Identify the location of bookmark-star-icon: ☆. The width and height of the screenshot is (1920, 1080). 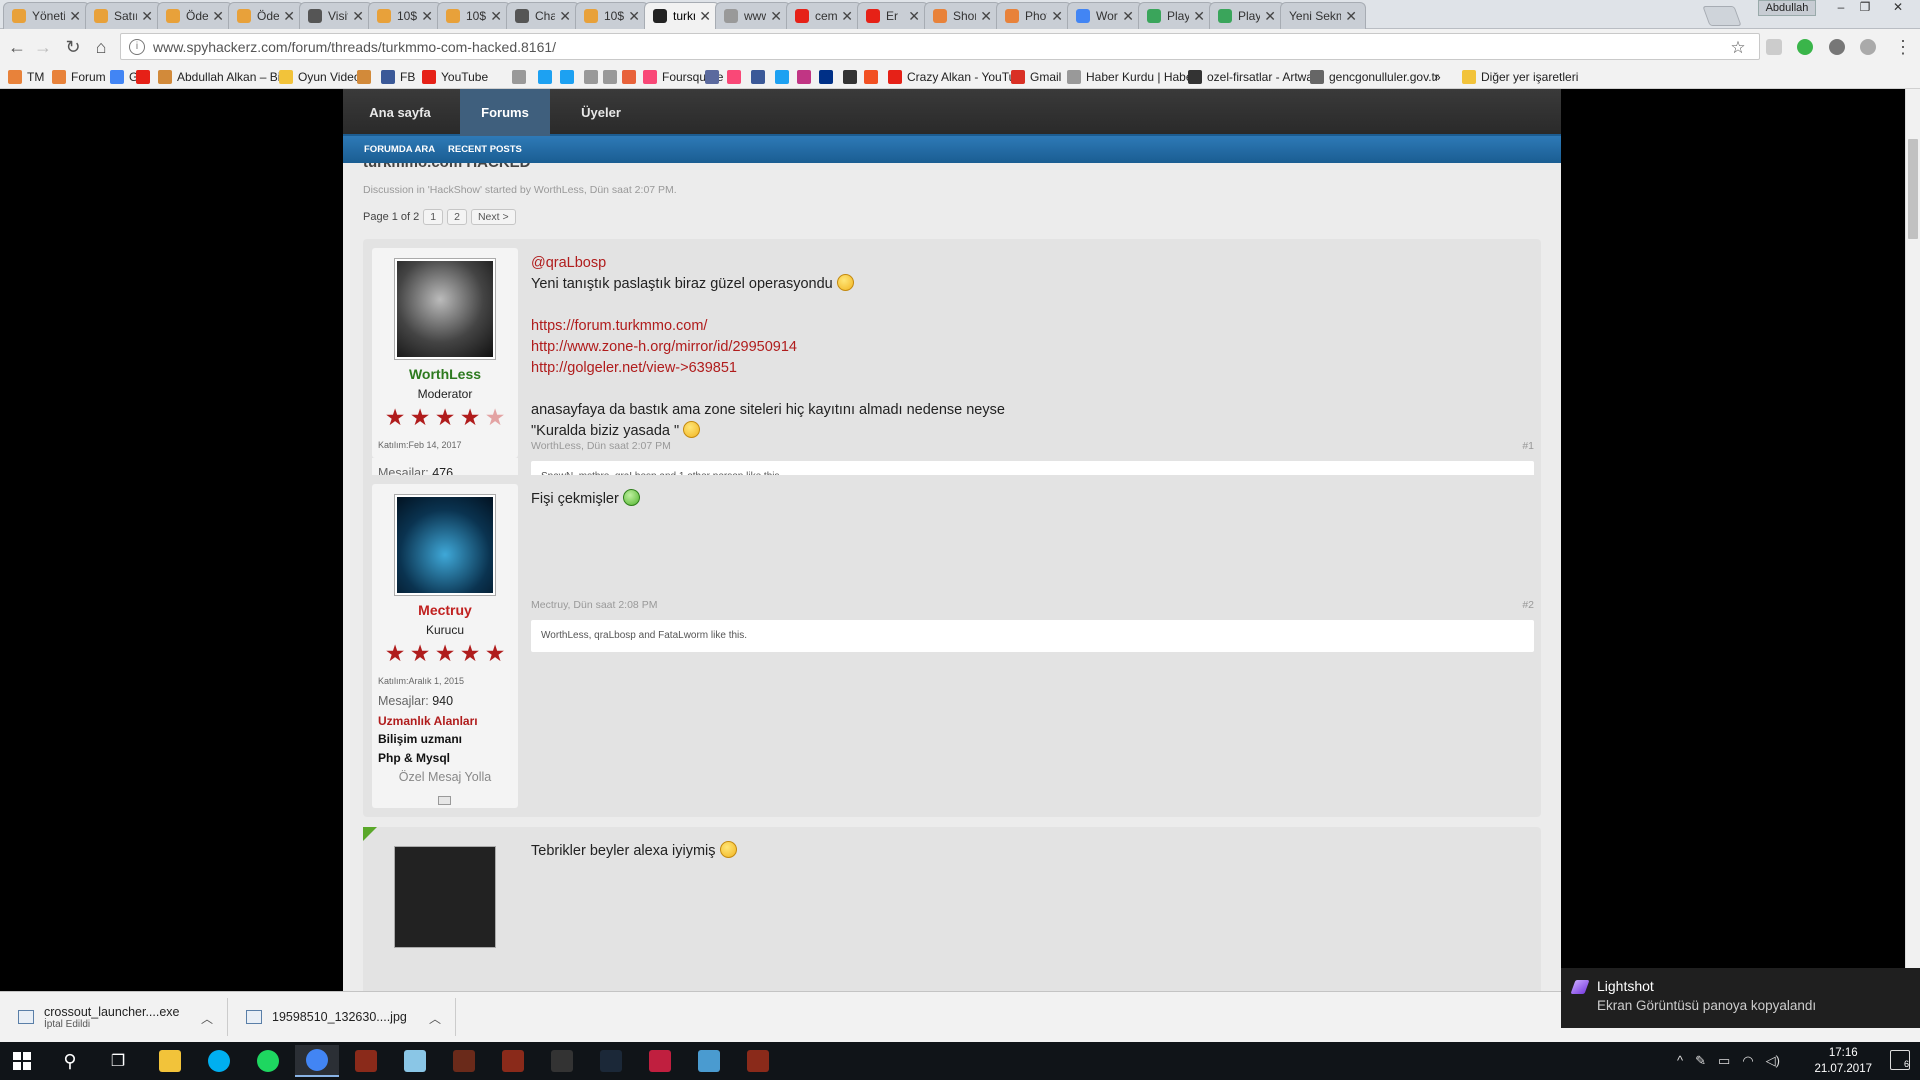
(1738, 48).